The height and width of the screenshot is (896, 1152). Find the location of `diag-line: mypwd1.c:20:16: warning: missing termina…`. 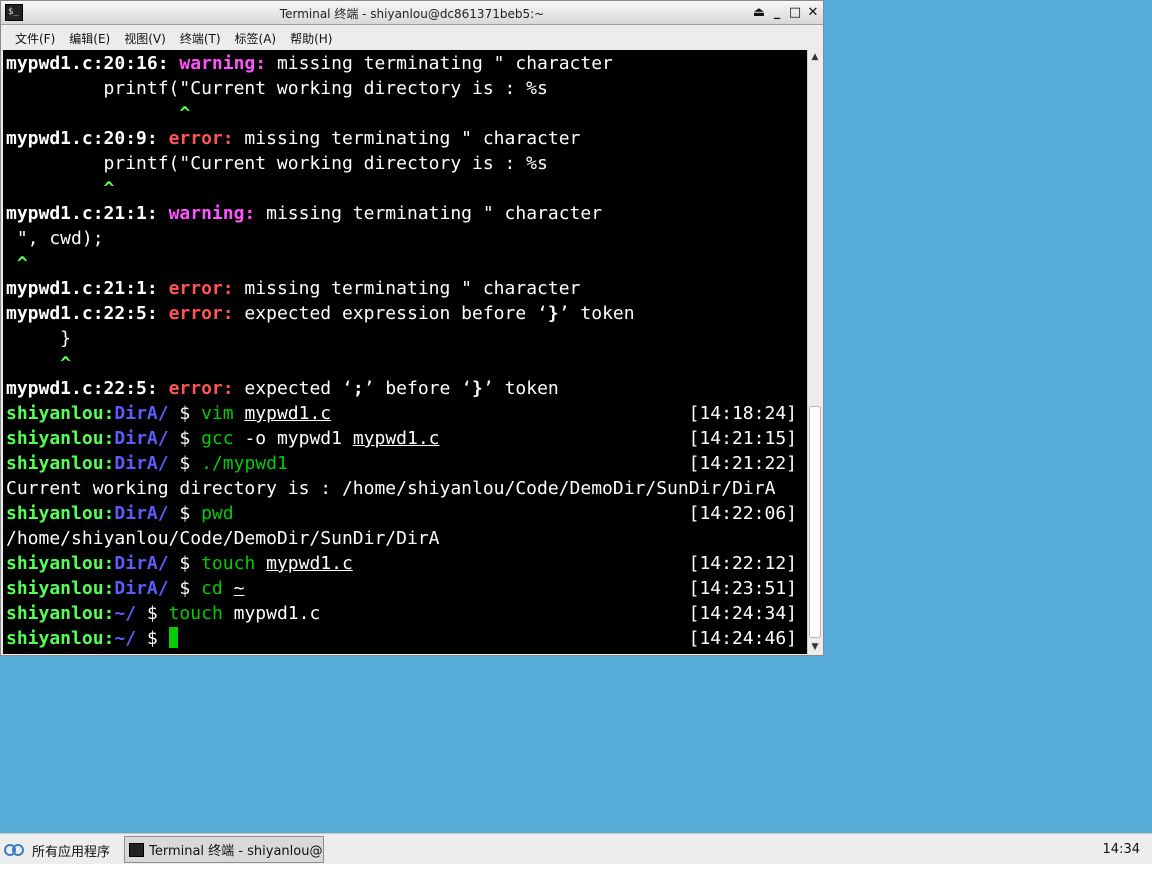

diag-line: mypwd1.c:20:16: warning: missing termina… is located at coordinates (309, 63).